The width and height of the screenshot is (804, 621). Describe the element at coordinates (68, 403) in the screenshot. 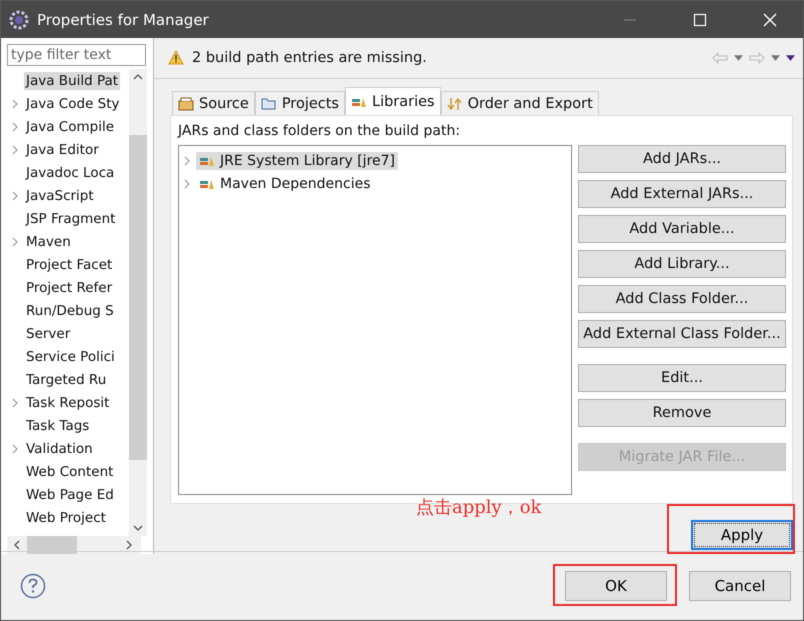

I see `tree-item: Task Reposit` at that location.